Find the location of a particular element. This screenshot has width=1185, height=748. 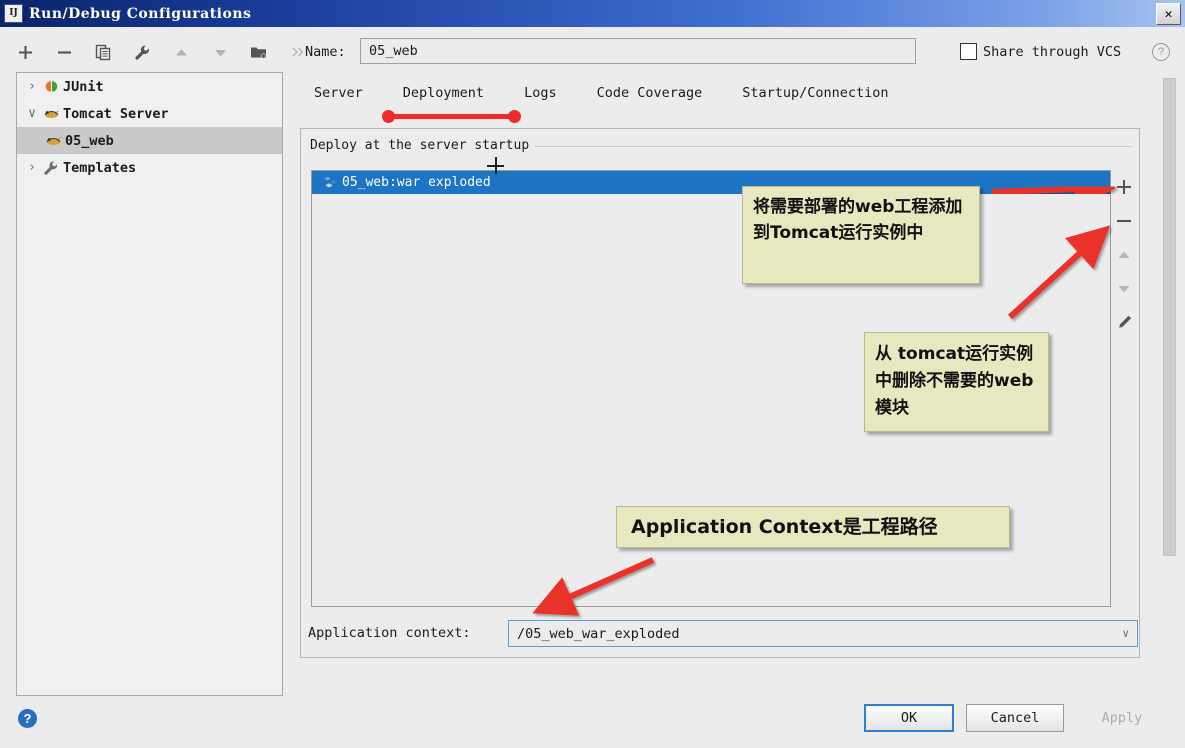

junit-icon is located at coordinates (51, 86).